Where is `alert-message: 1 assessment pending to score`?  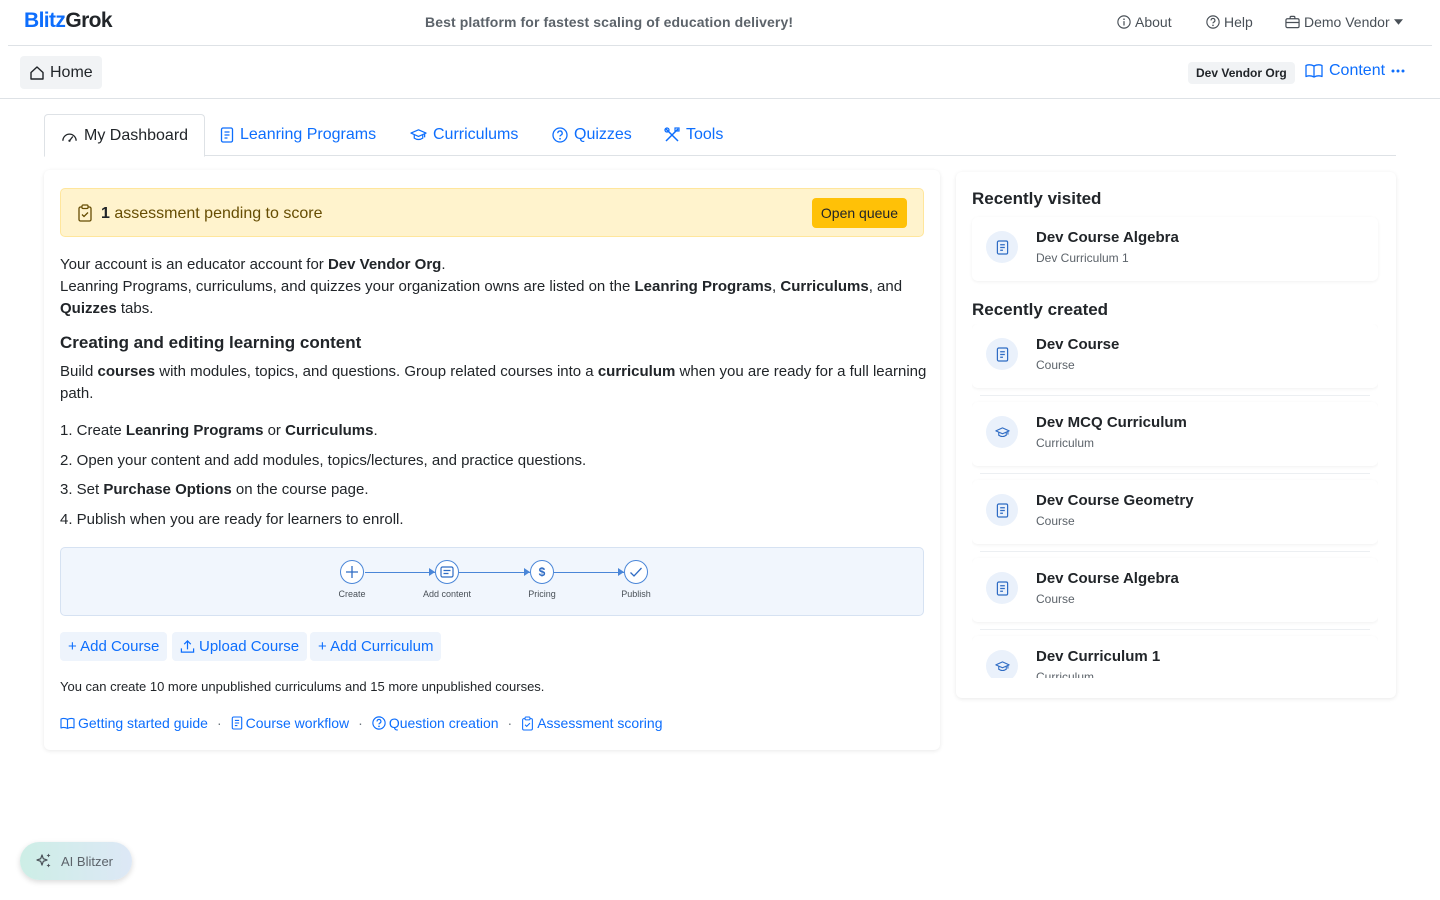 alert-message: 1 assessment pending to score is located at coordinates (212, 213).